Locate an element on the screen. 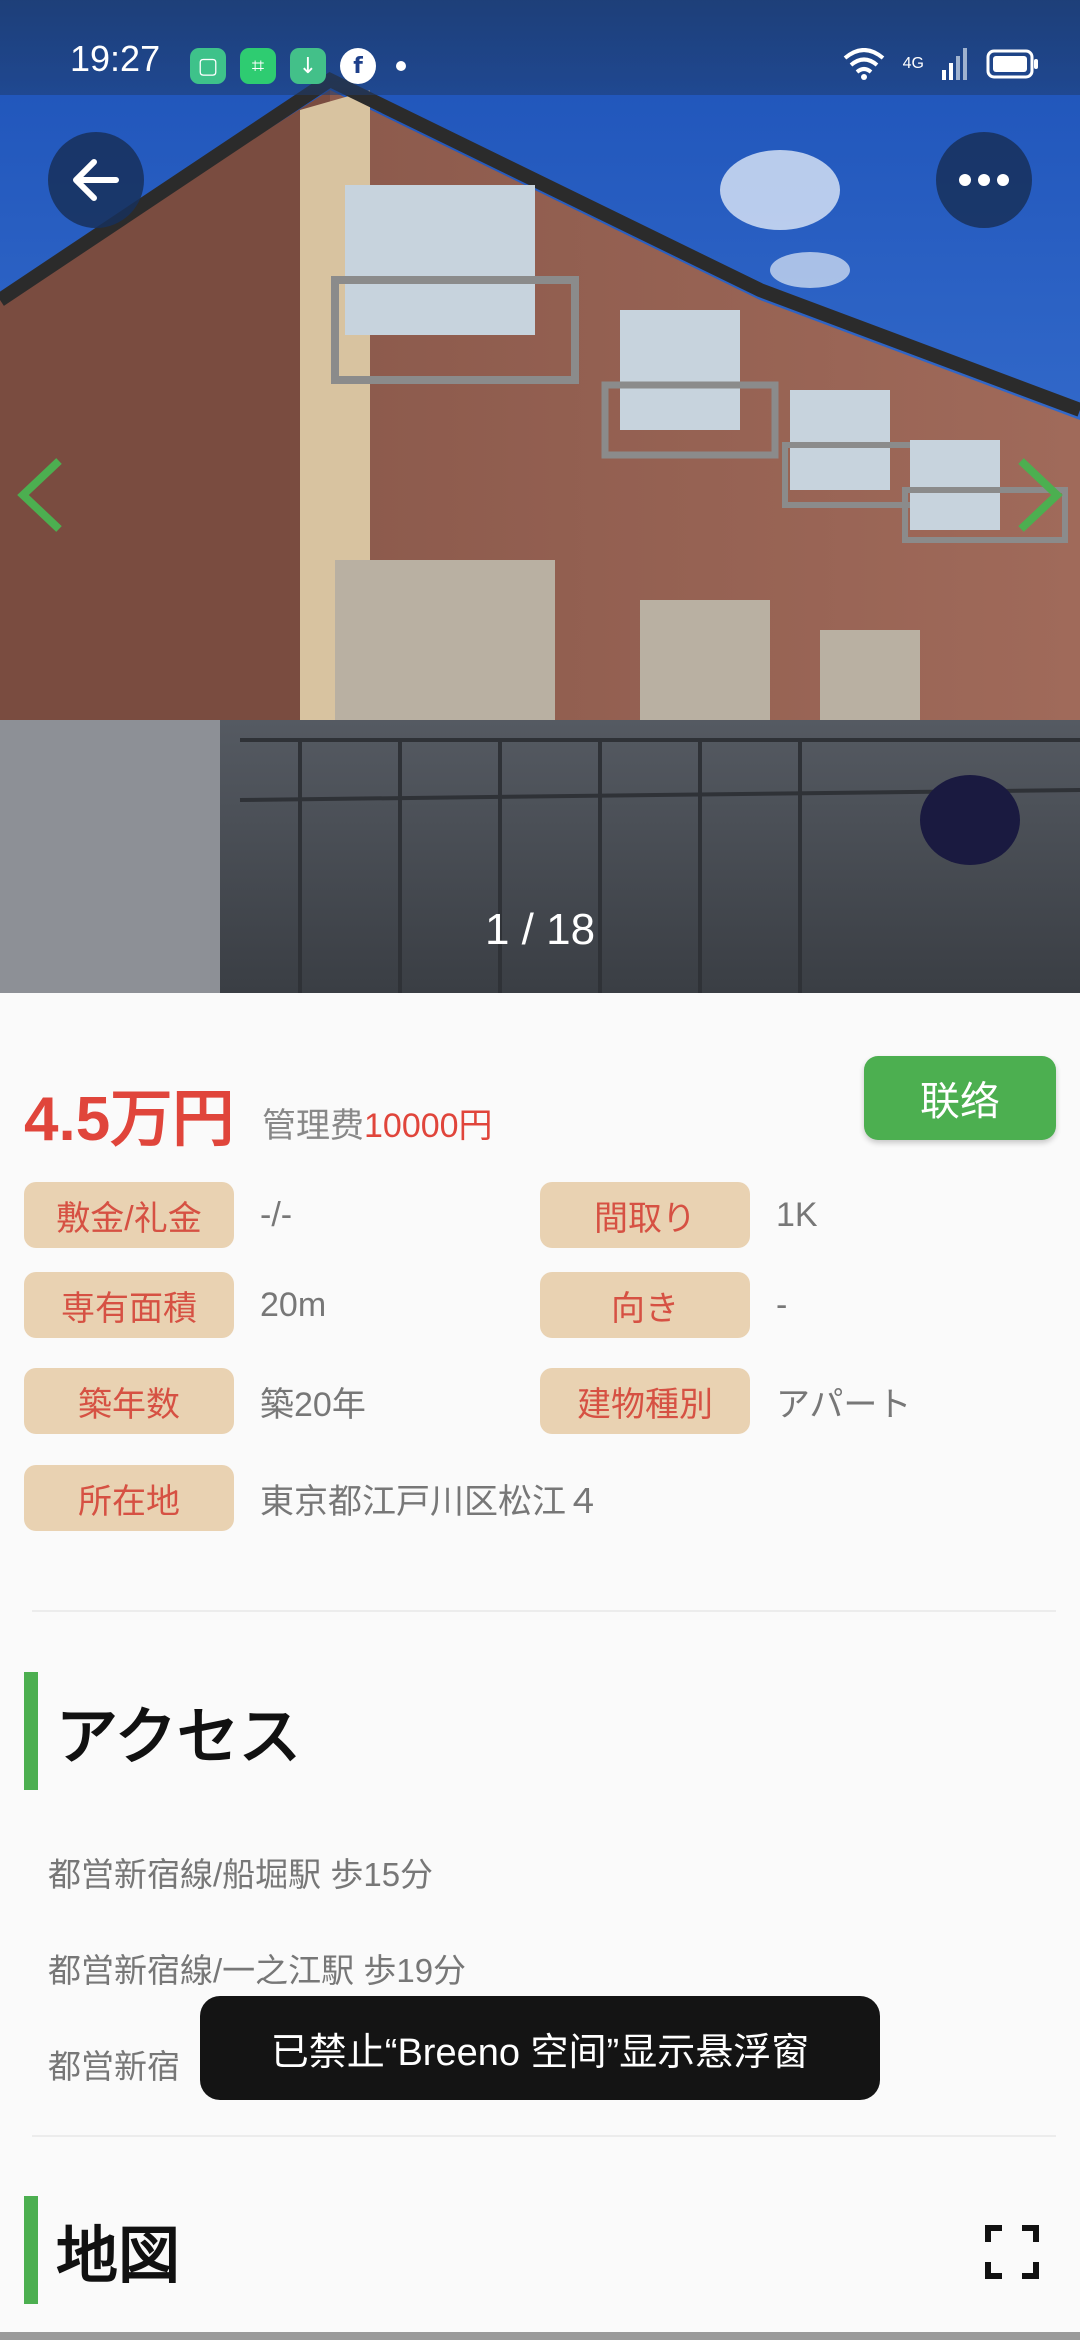  attribute-area: 専有面積 20m is located at coordinates (175, 1305).